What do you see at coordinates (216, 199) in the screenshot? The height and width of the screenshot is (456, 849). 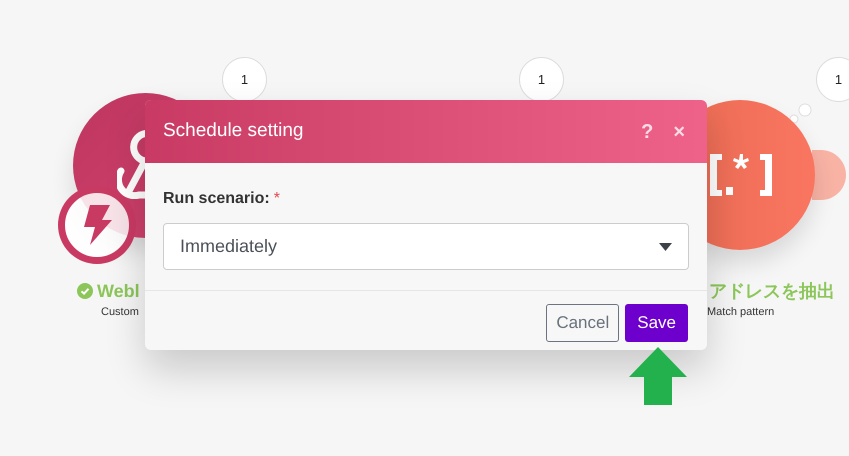 I see `field-label: Run scenario:` at bounding box center [216, 199].